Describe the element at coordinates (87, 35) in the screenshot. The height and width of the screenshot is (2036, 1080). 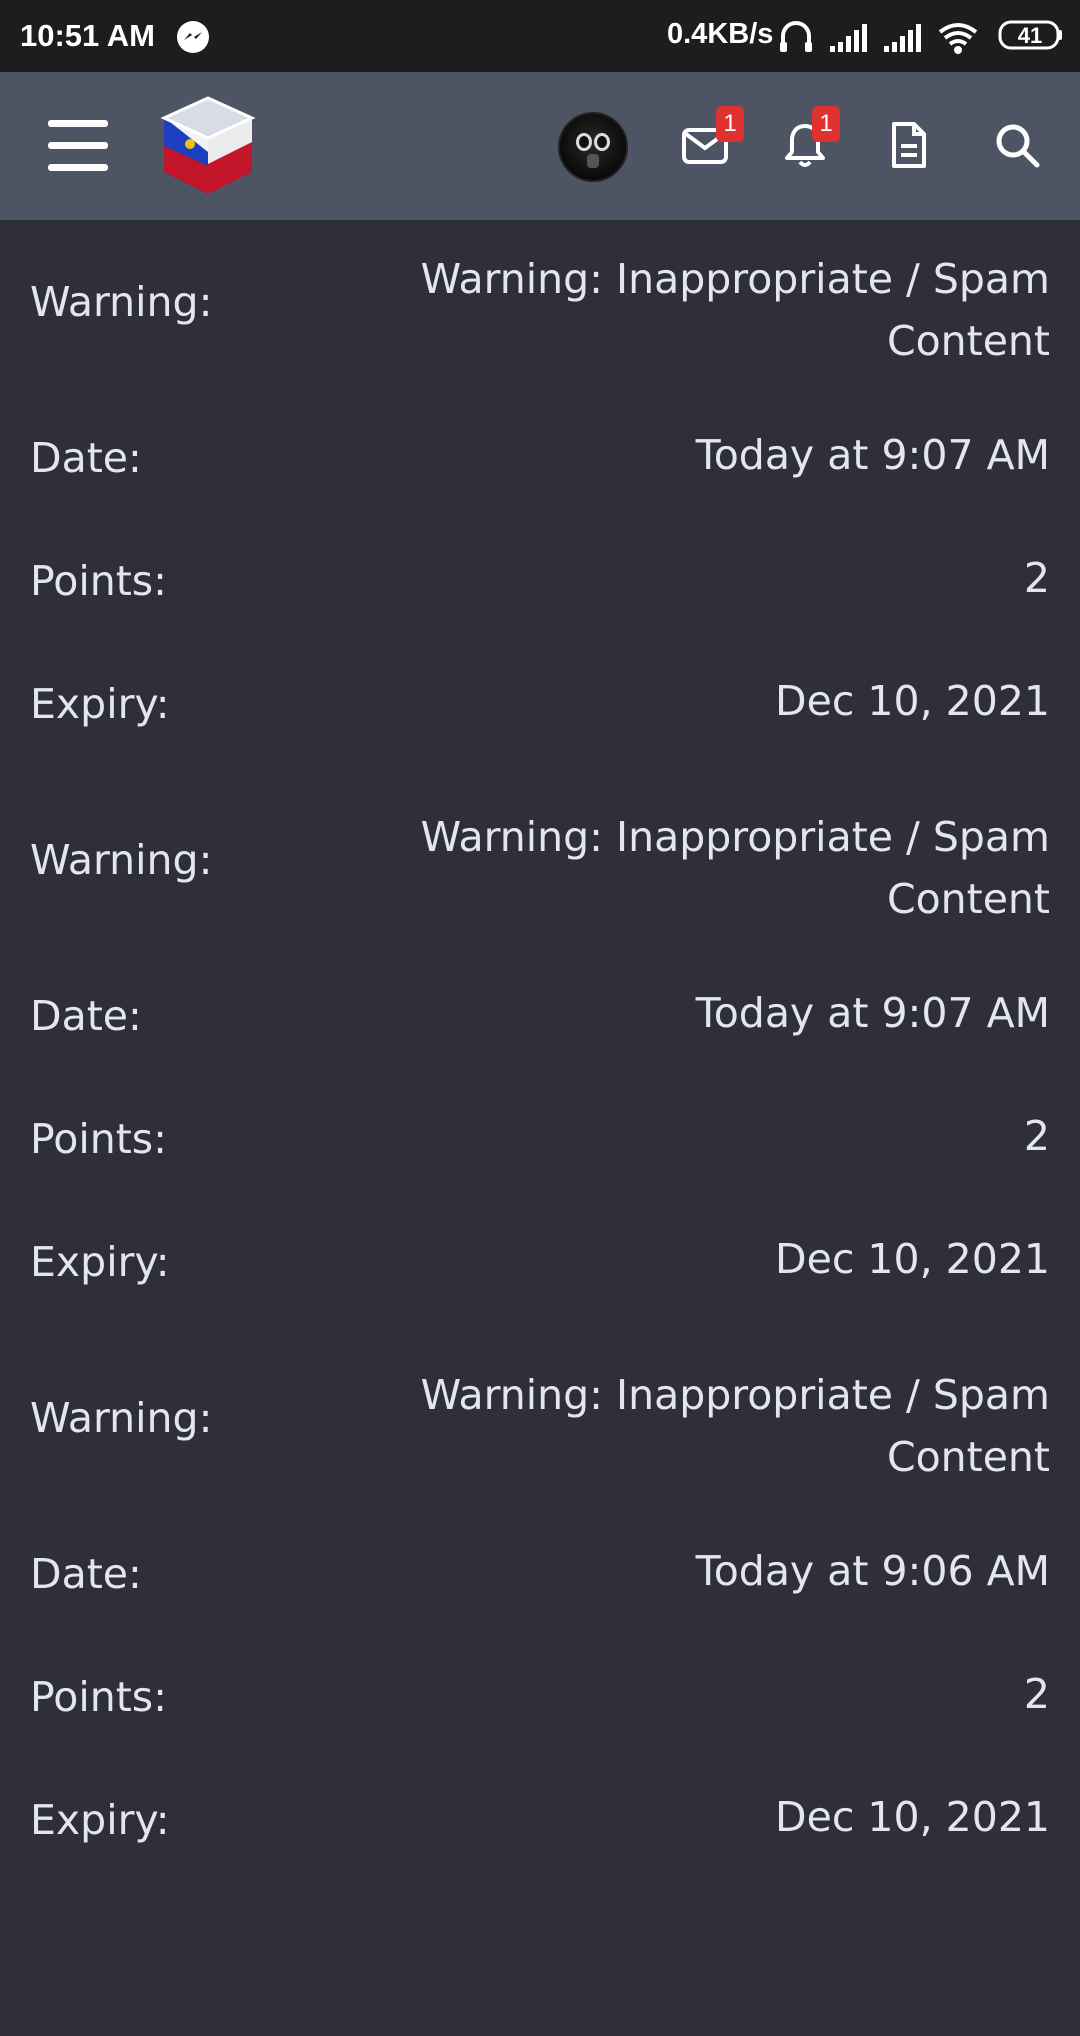
I see `status-time: 10:51 AM` at that location.